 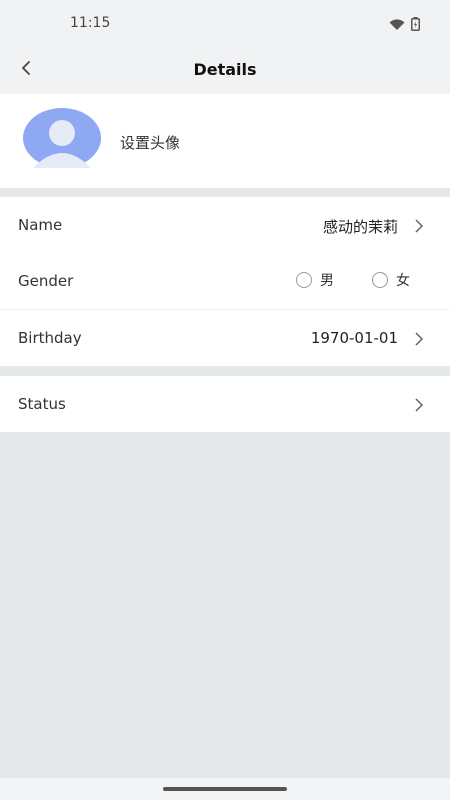 I want to click on name-value: 感动的茉莉, so click(x=360, y=227).